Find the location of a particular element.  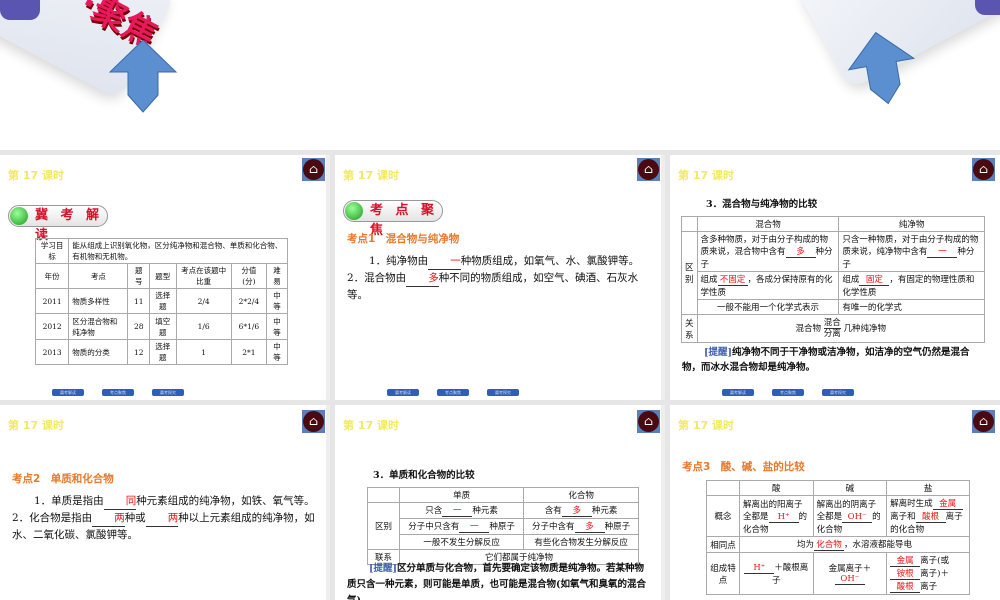

answer-blank: 不固定 is located at coordinates (732, 279).